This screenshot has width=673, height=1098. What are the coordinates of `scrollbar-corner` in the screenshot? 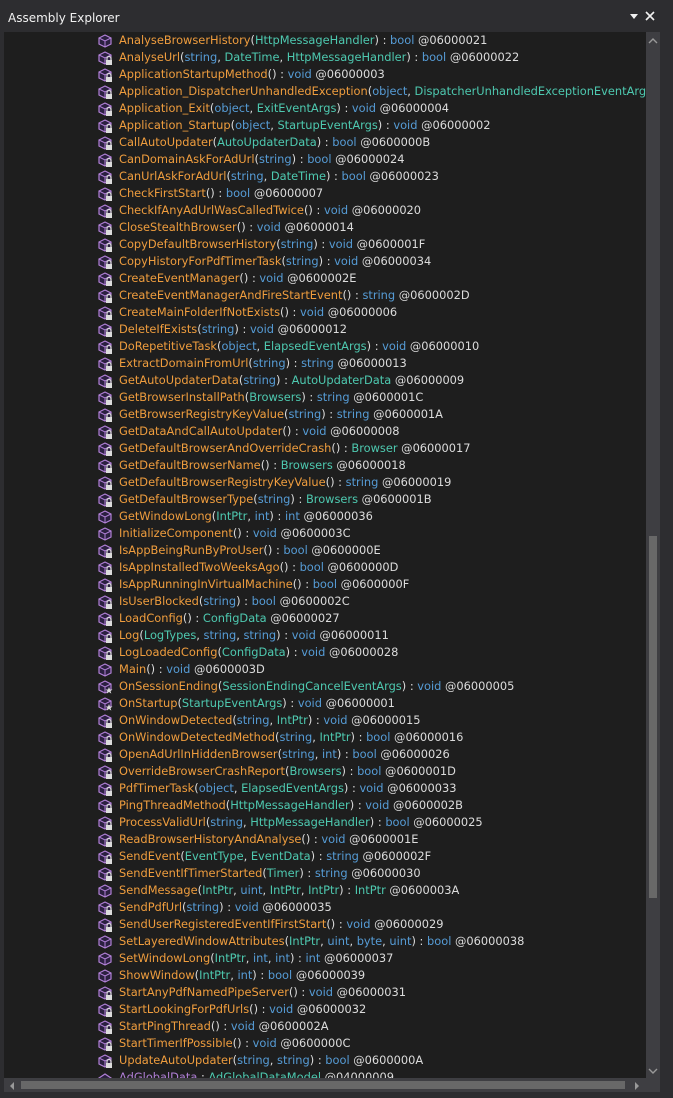 It's located at (653, 1085).